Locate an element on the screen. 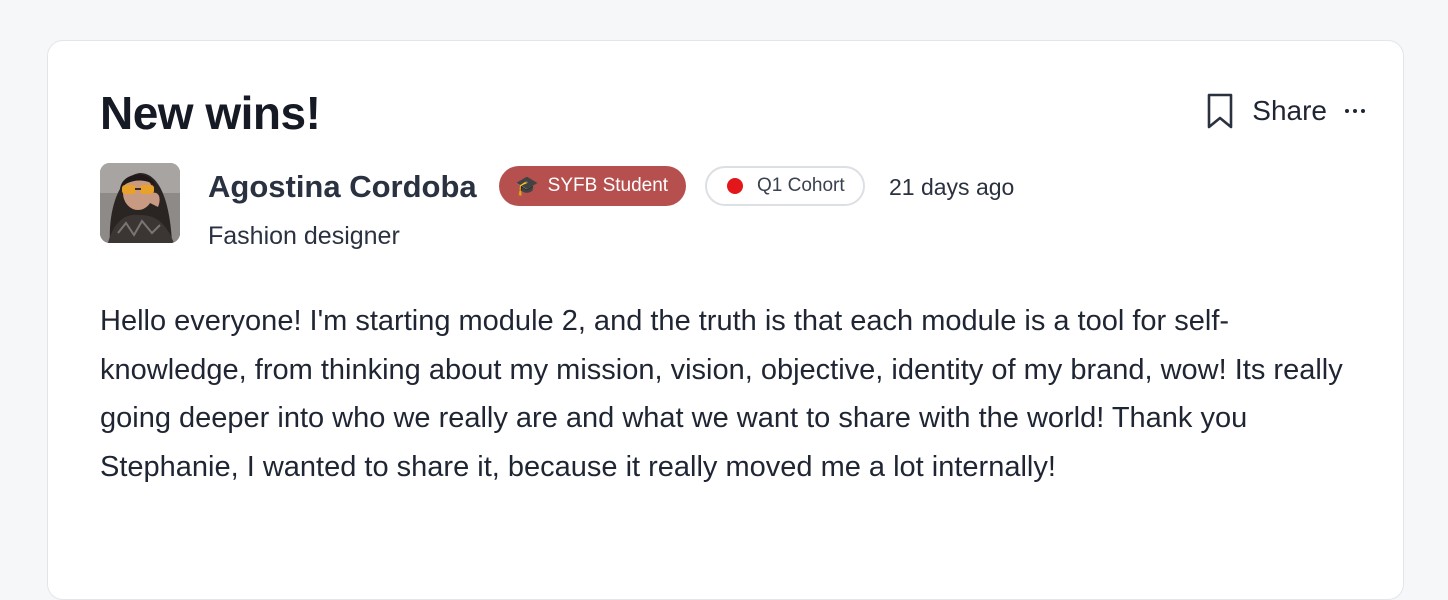  cohort-dot-icon is located at coordinates (735, 186).